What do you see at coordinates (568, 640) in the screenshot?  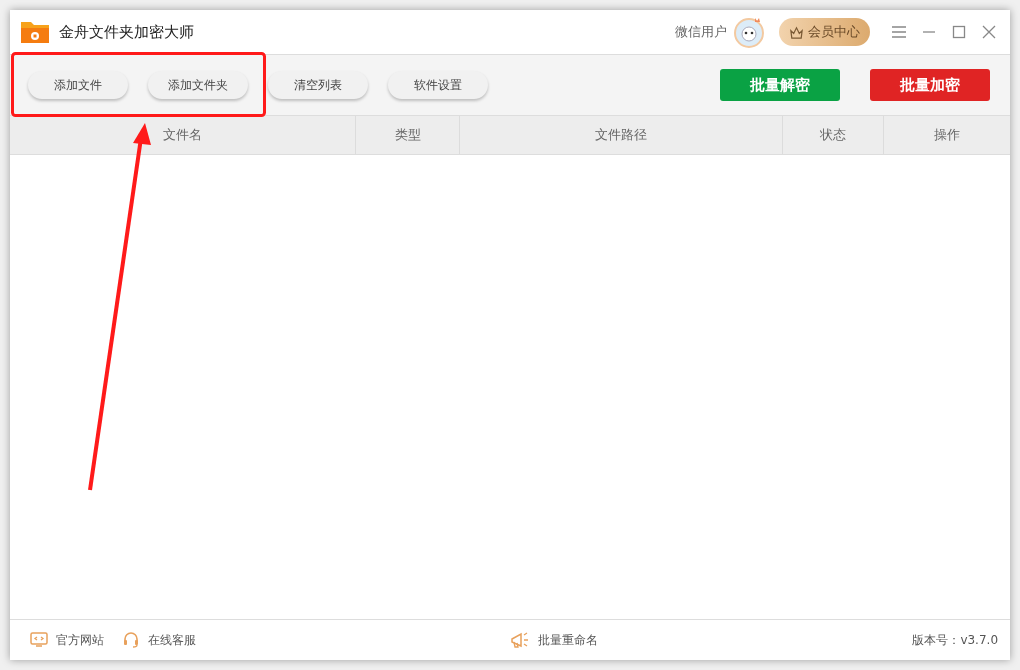 I see `rename-link: 批量重命名` at bounding box center [568, 640].